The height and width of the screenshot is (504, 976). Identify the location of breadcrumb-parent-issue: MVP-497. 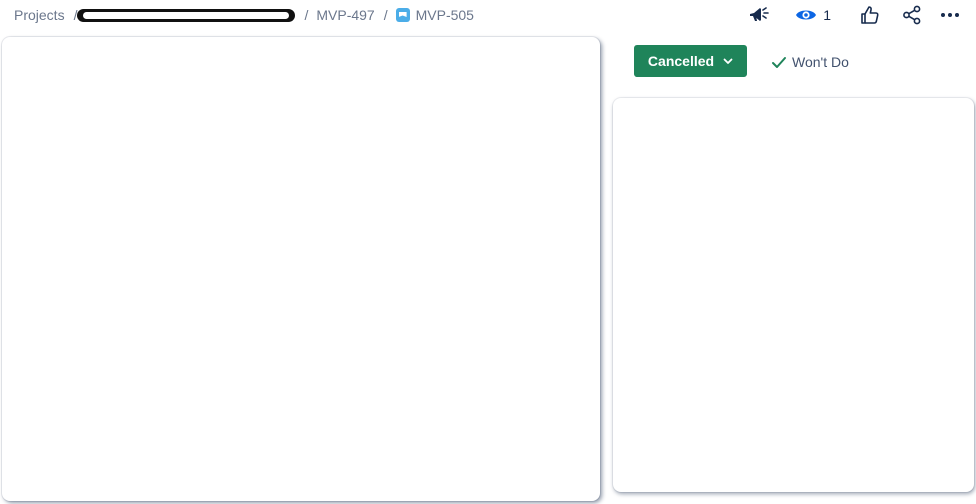
(345, 15).